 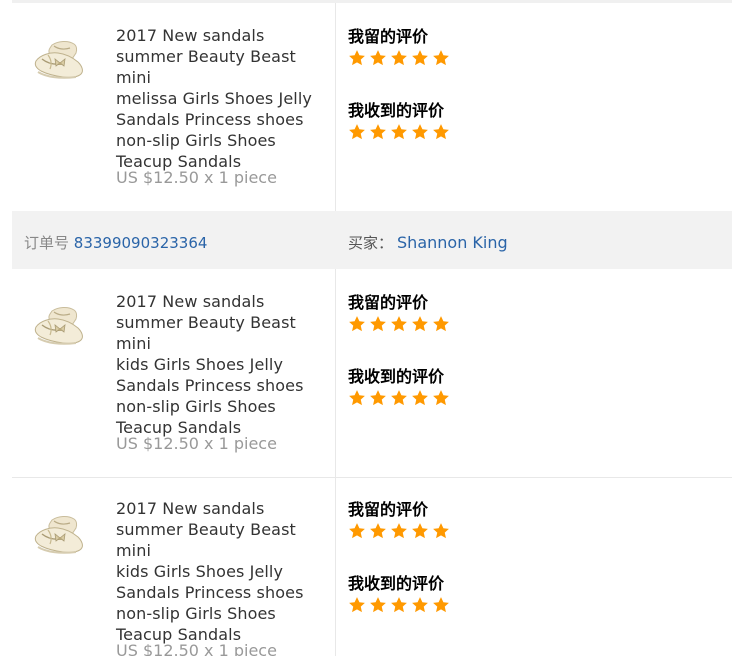 I want to click on order-number-link: 83399090323364, so click(x=141, y=243).